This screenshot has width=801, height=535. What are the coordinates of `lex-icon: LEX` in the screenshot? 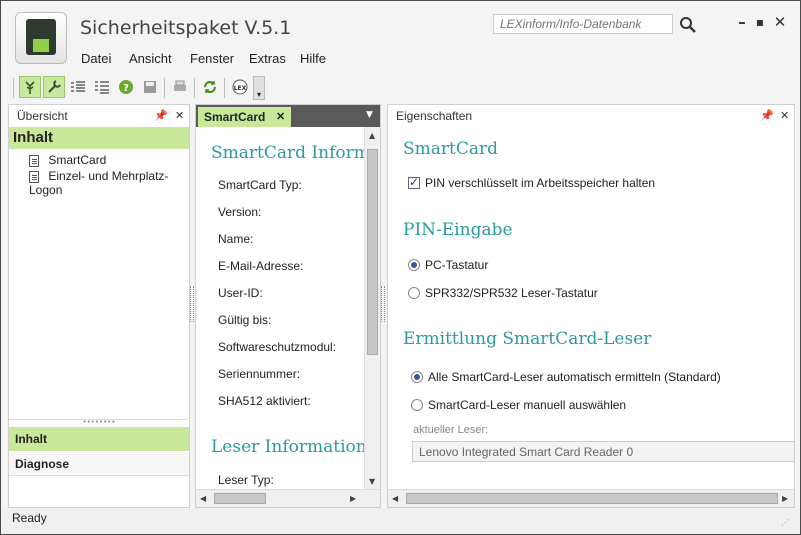 It's located at (240, 87).